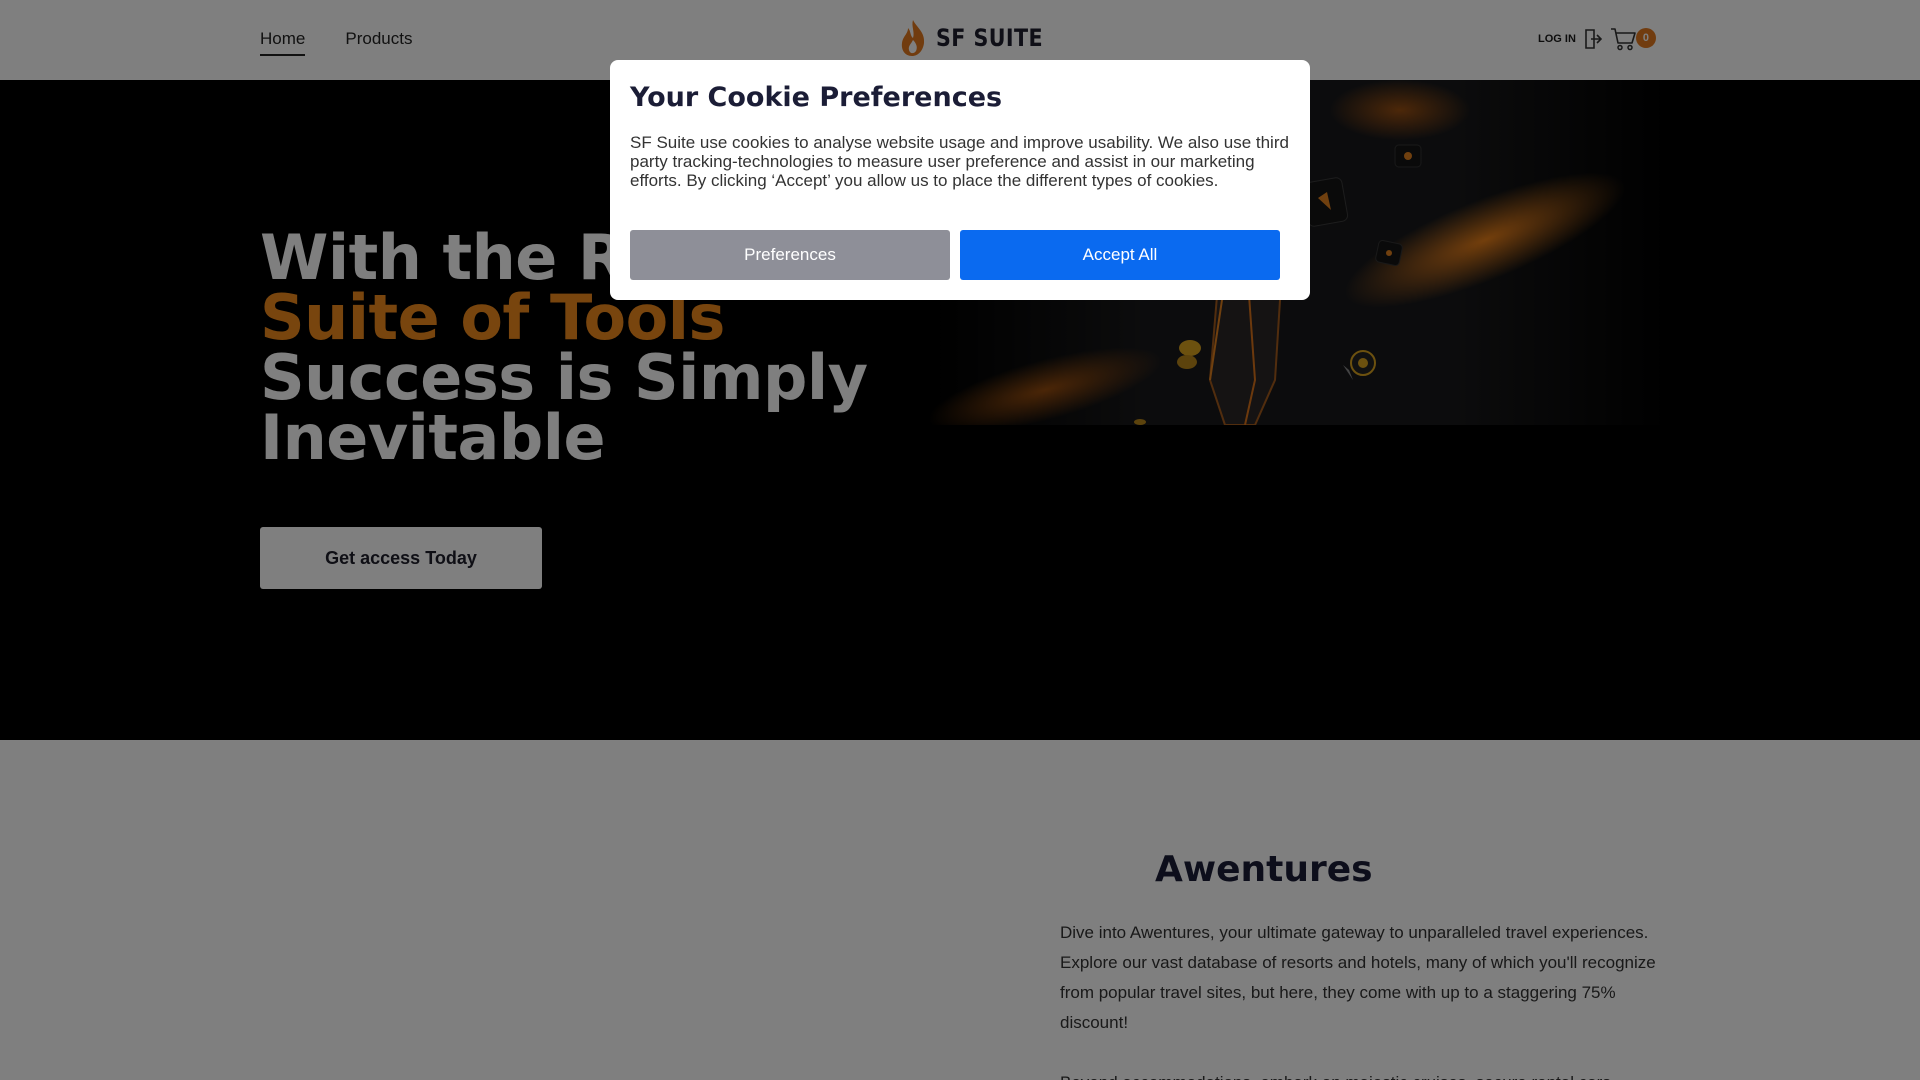 Image resolution: width=1920 pixels, height=1080 pixels. Describe the element at coordinates (816, 97) in the screenshot. I see `cookie-dialog-title: Your Cookie Preferences` at that location.